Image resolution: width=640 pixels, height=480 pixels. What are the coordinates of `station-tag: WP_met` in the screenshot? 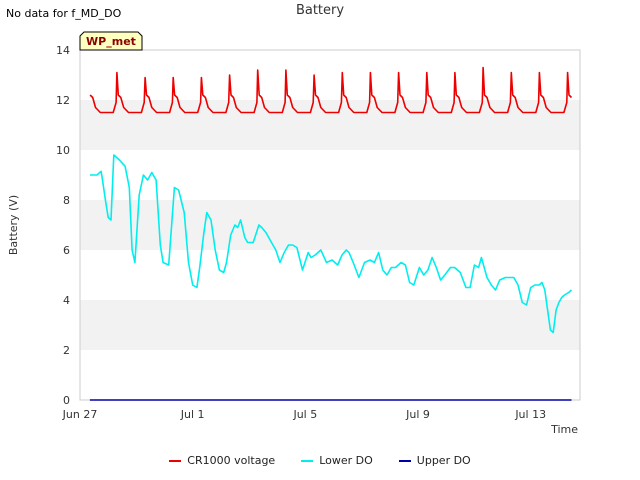 It's located at (111, 41).